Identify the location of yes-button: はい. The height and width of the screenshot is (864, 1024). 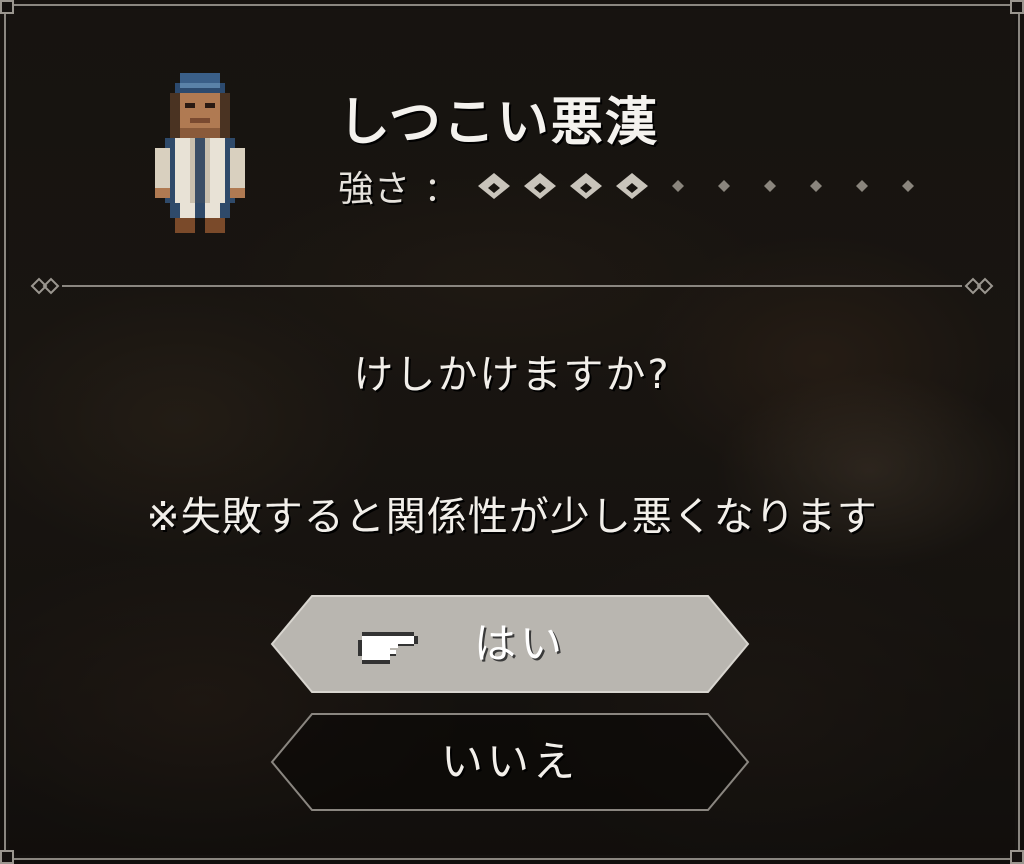
(510, 644).